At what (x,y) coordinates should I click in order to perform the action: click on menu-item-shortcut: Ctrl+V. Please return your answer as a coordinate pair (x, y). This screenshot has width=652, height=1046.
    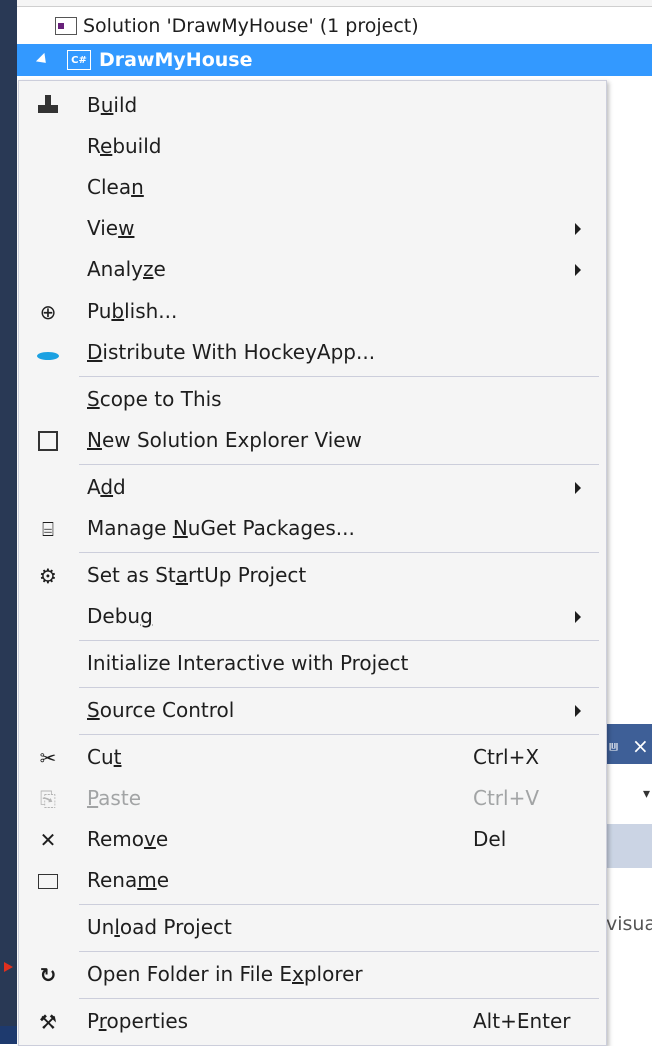
    Looking at the image, I should click on (506, 798).